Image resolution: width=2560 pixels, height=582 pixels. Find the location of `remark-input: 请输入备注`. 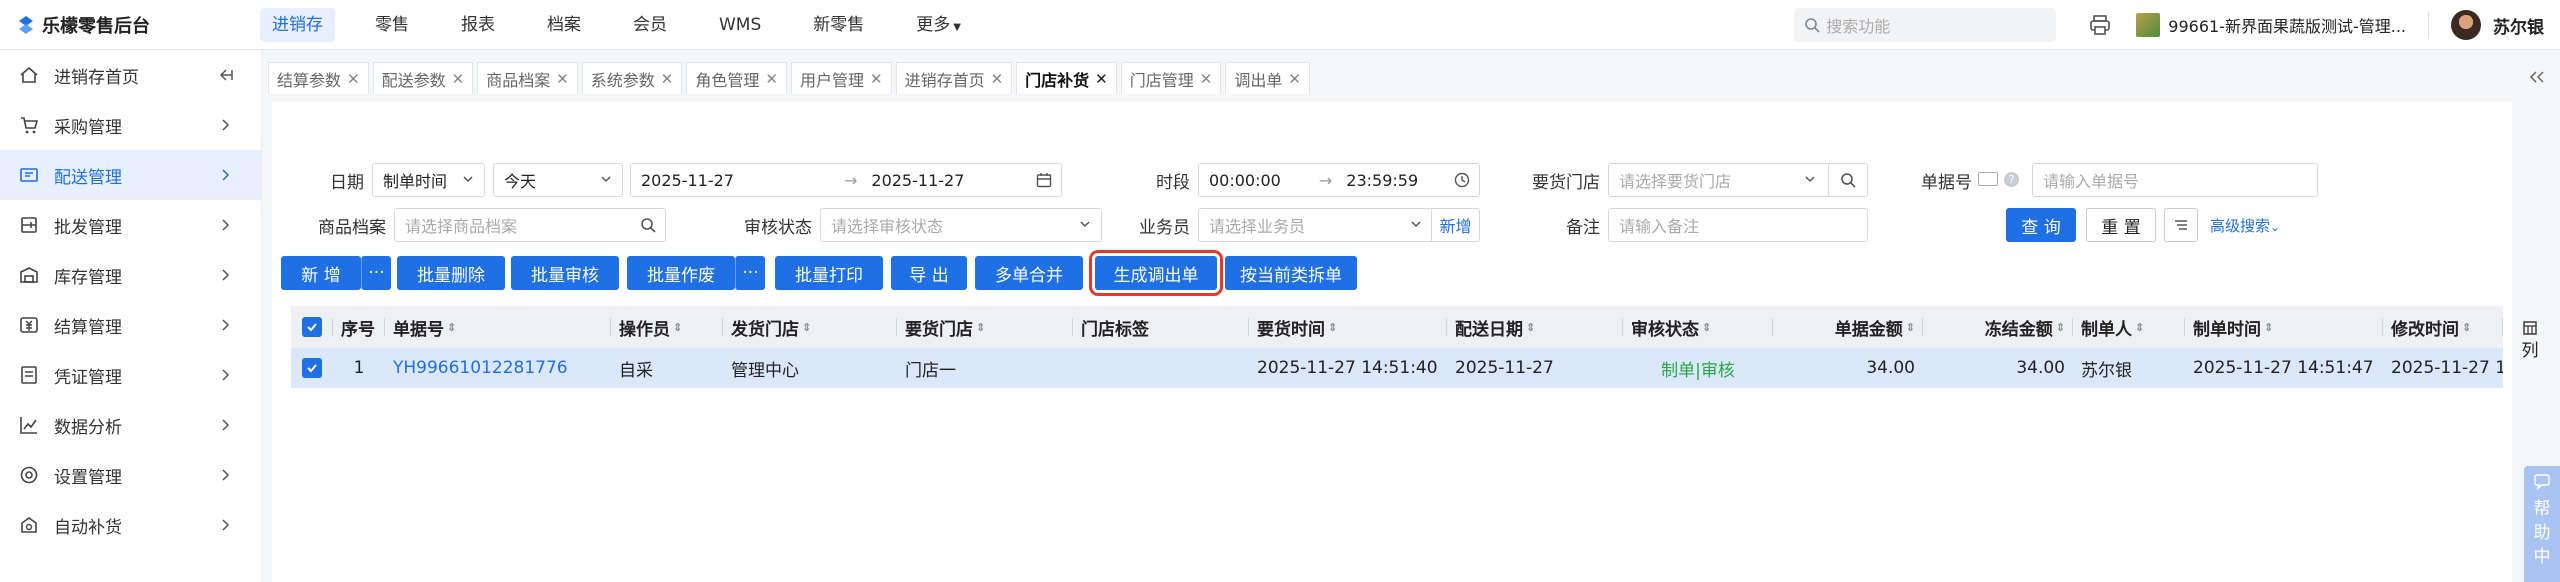

remark-input: 请输入备注 is located at coordinates (1738, 225).